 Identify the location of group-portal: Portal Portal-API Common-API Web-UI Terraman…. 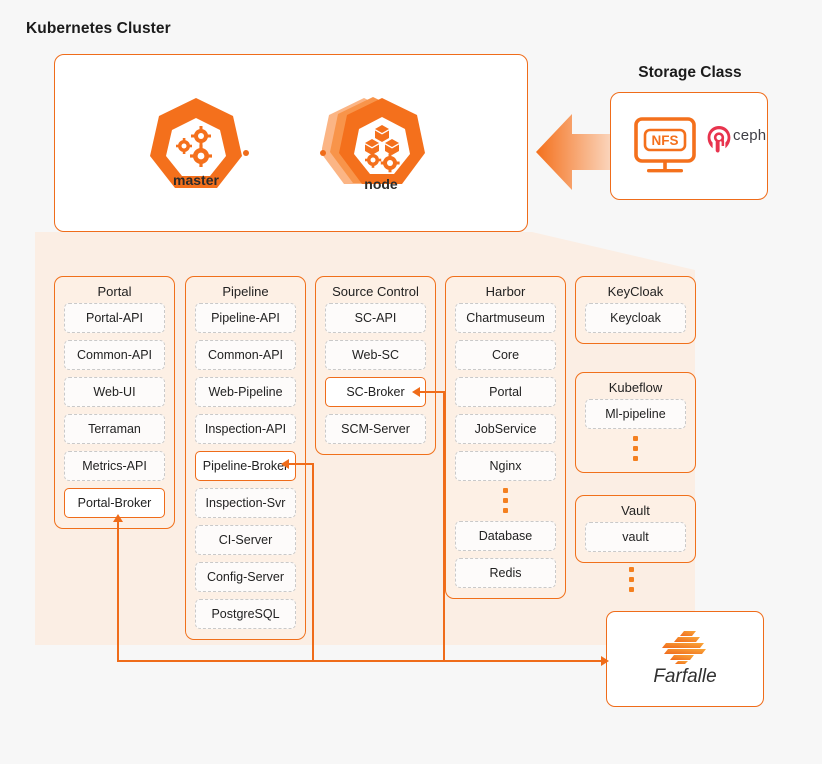
(114, 402).